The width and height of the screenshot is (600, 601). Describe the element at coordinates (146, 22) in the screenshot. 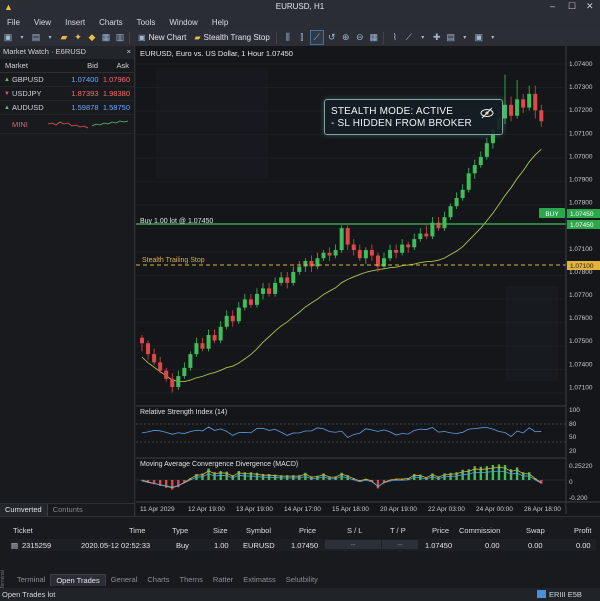

I see `menu-tools: Tools` at that location.